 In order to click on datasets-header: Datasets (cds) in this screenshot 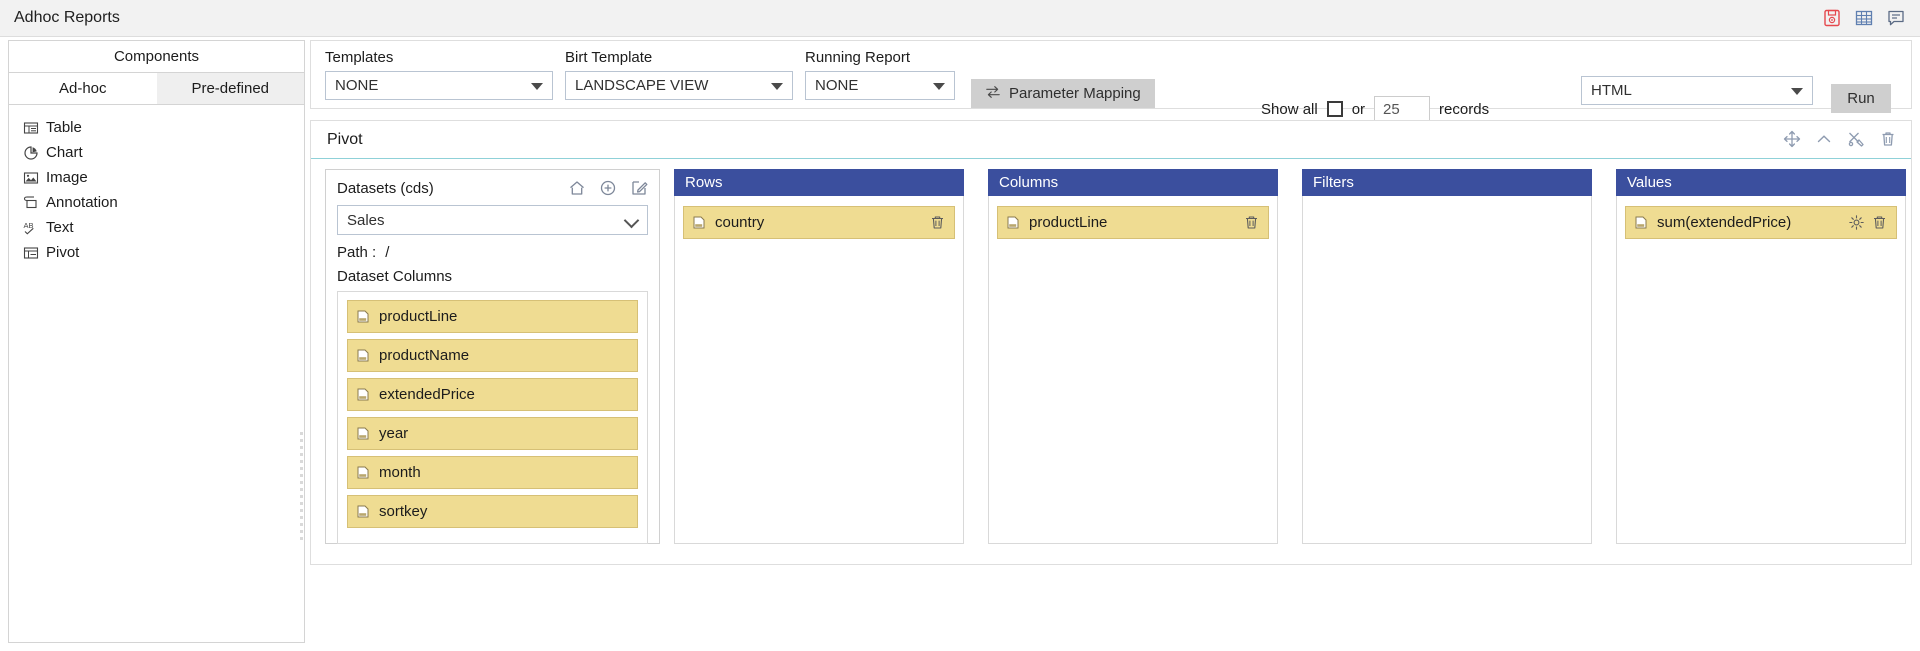, I will do `click(492, 188)`.